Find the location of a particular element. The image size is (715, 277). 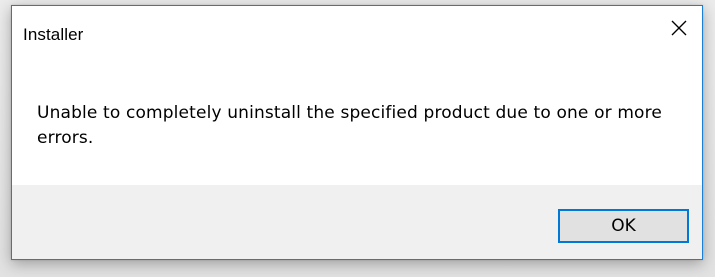

ok-button: OK is located at coordinates (623, 226).